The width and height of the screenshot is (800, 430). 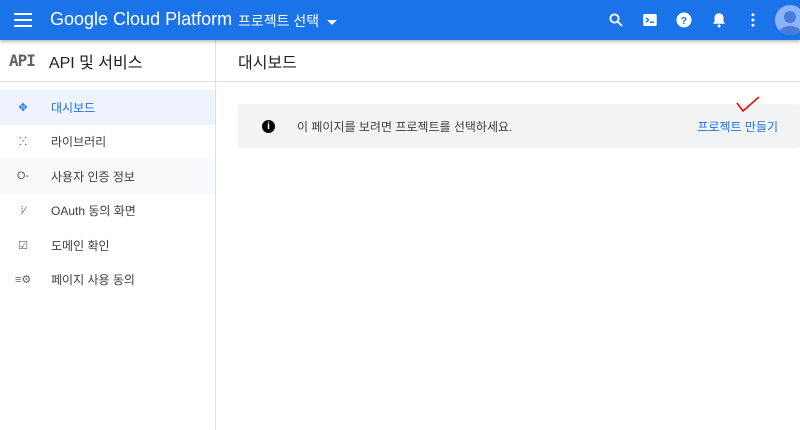 What do you see at coordinates (332, 22) in the screenshot?
I see `dropdown-arrow-icon` at bounding box center [332, 22].